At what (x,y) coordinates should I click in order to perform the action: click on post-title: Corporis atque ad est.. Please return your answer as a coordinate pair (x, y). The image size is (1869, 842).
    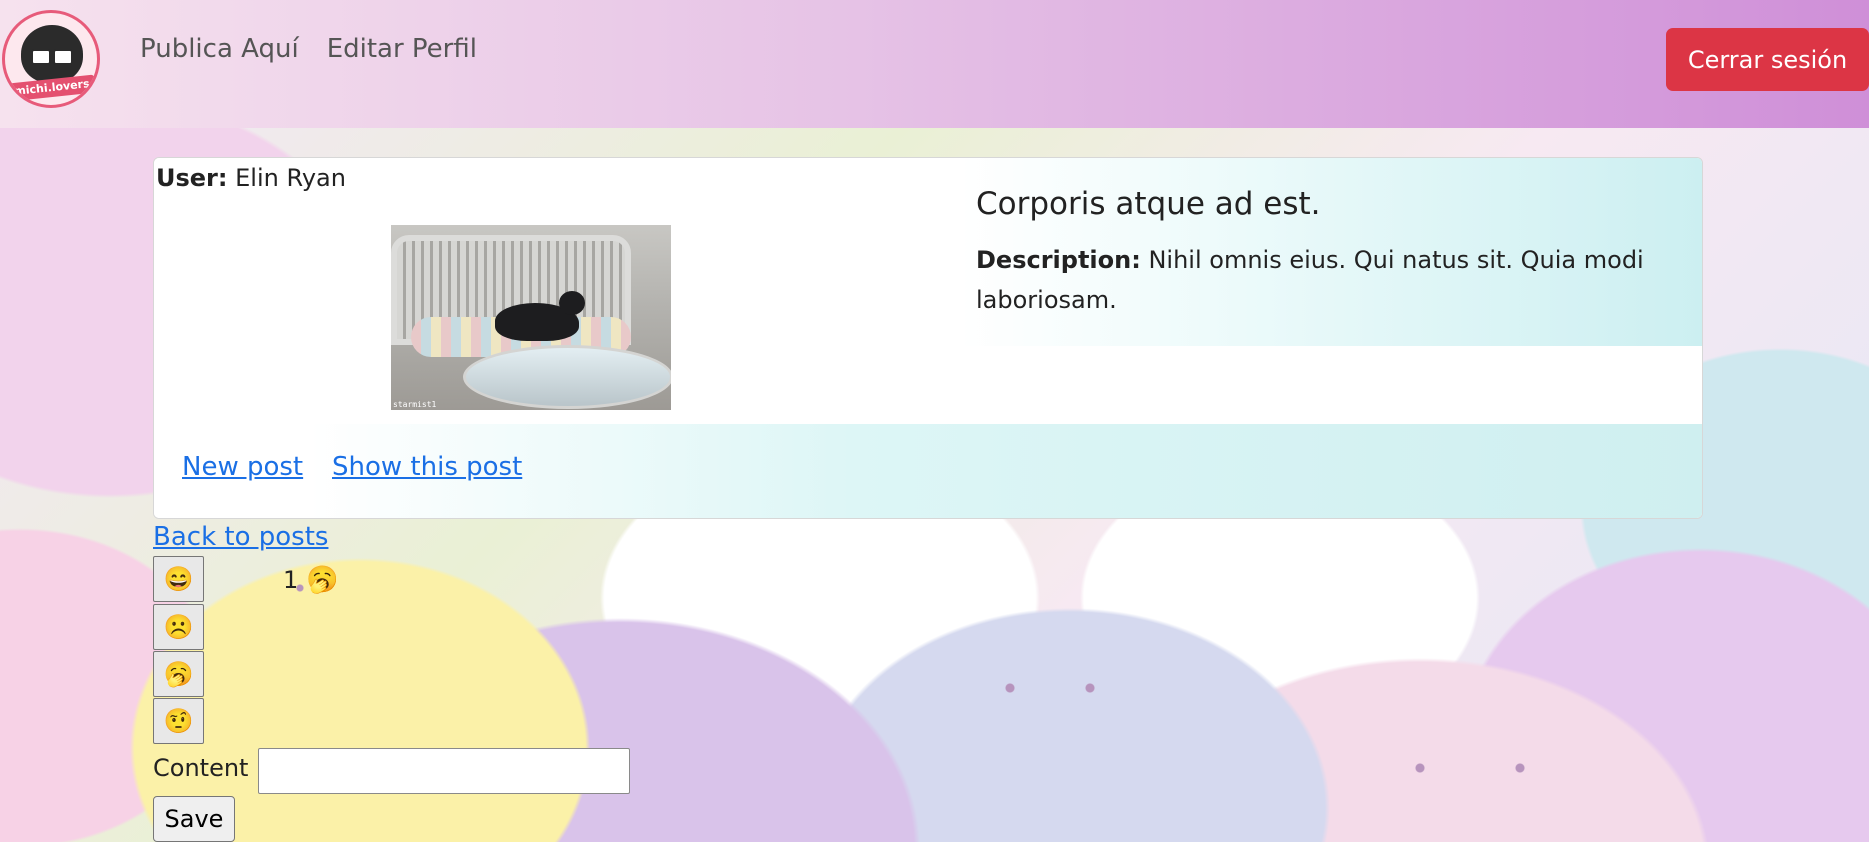
    Looking at the image, I should click on (1148, 204).